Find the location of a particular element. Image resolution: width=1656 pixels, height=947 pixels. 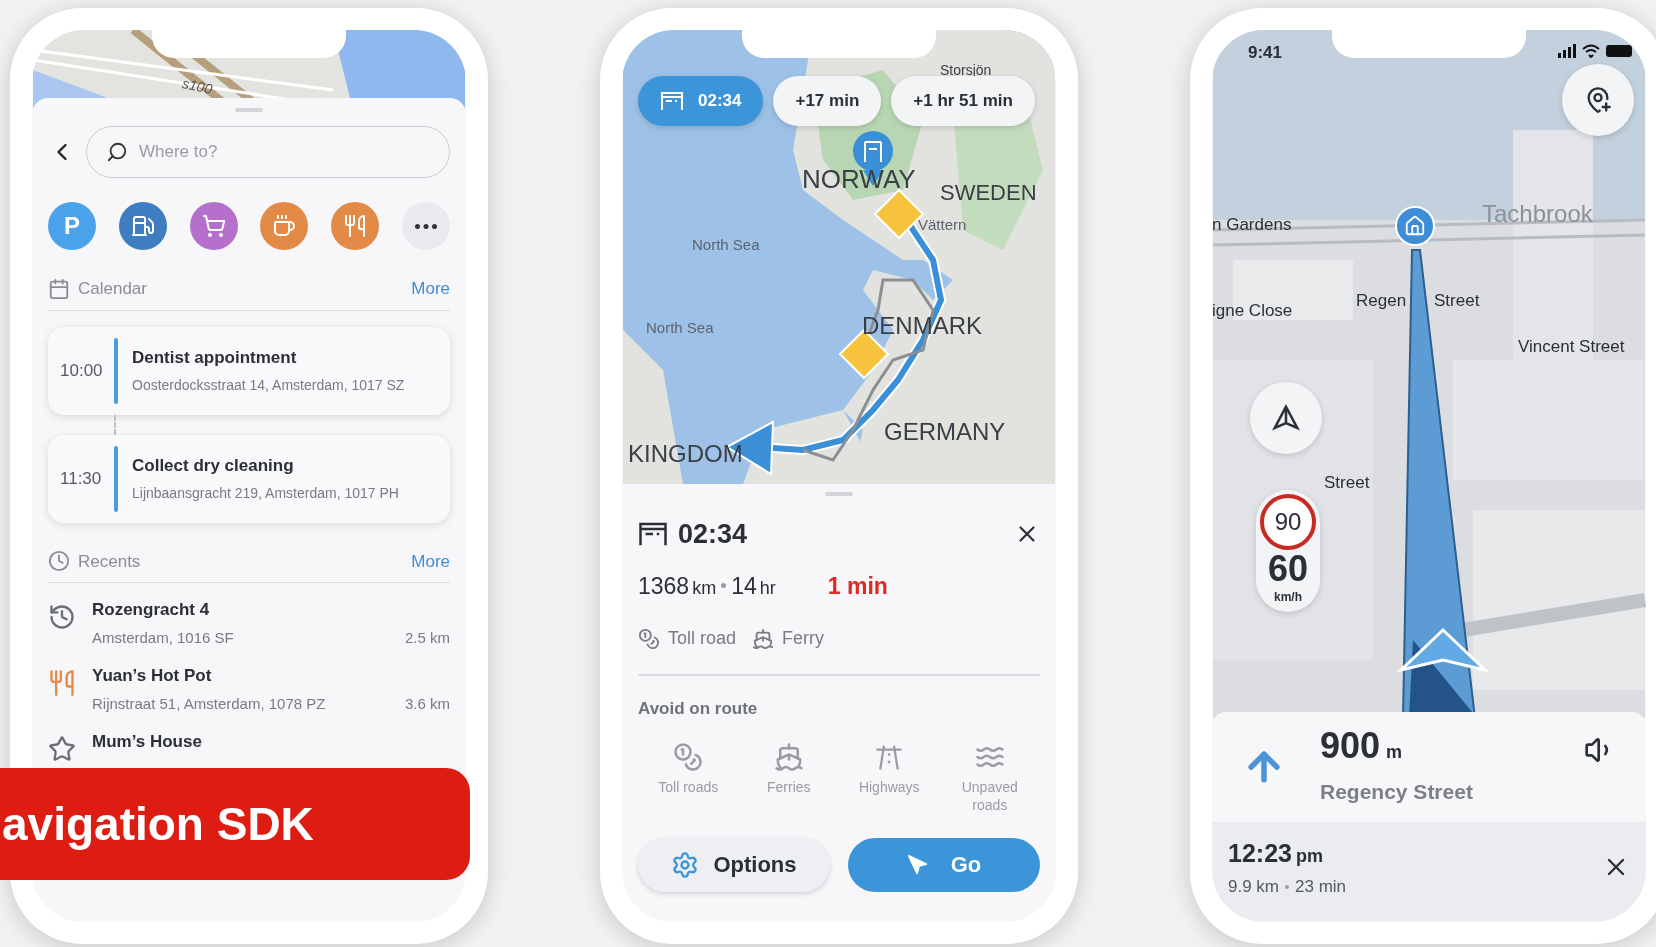

cup-icon is located at coordinates (284, 226).